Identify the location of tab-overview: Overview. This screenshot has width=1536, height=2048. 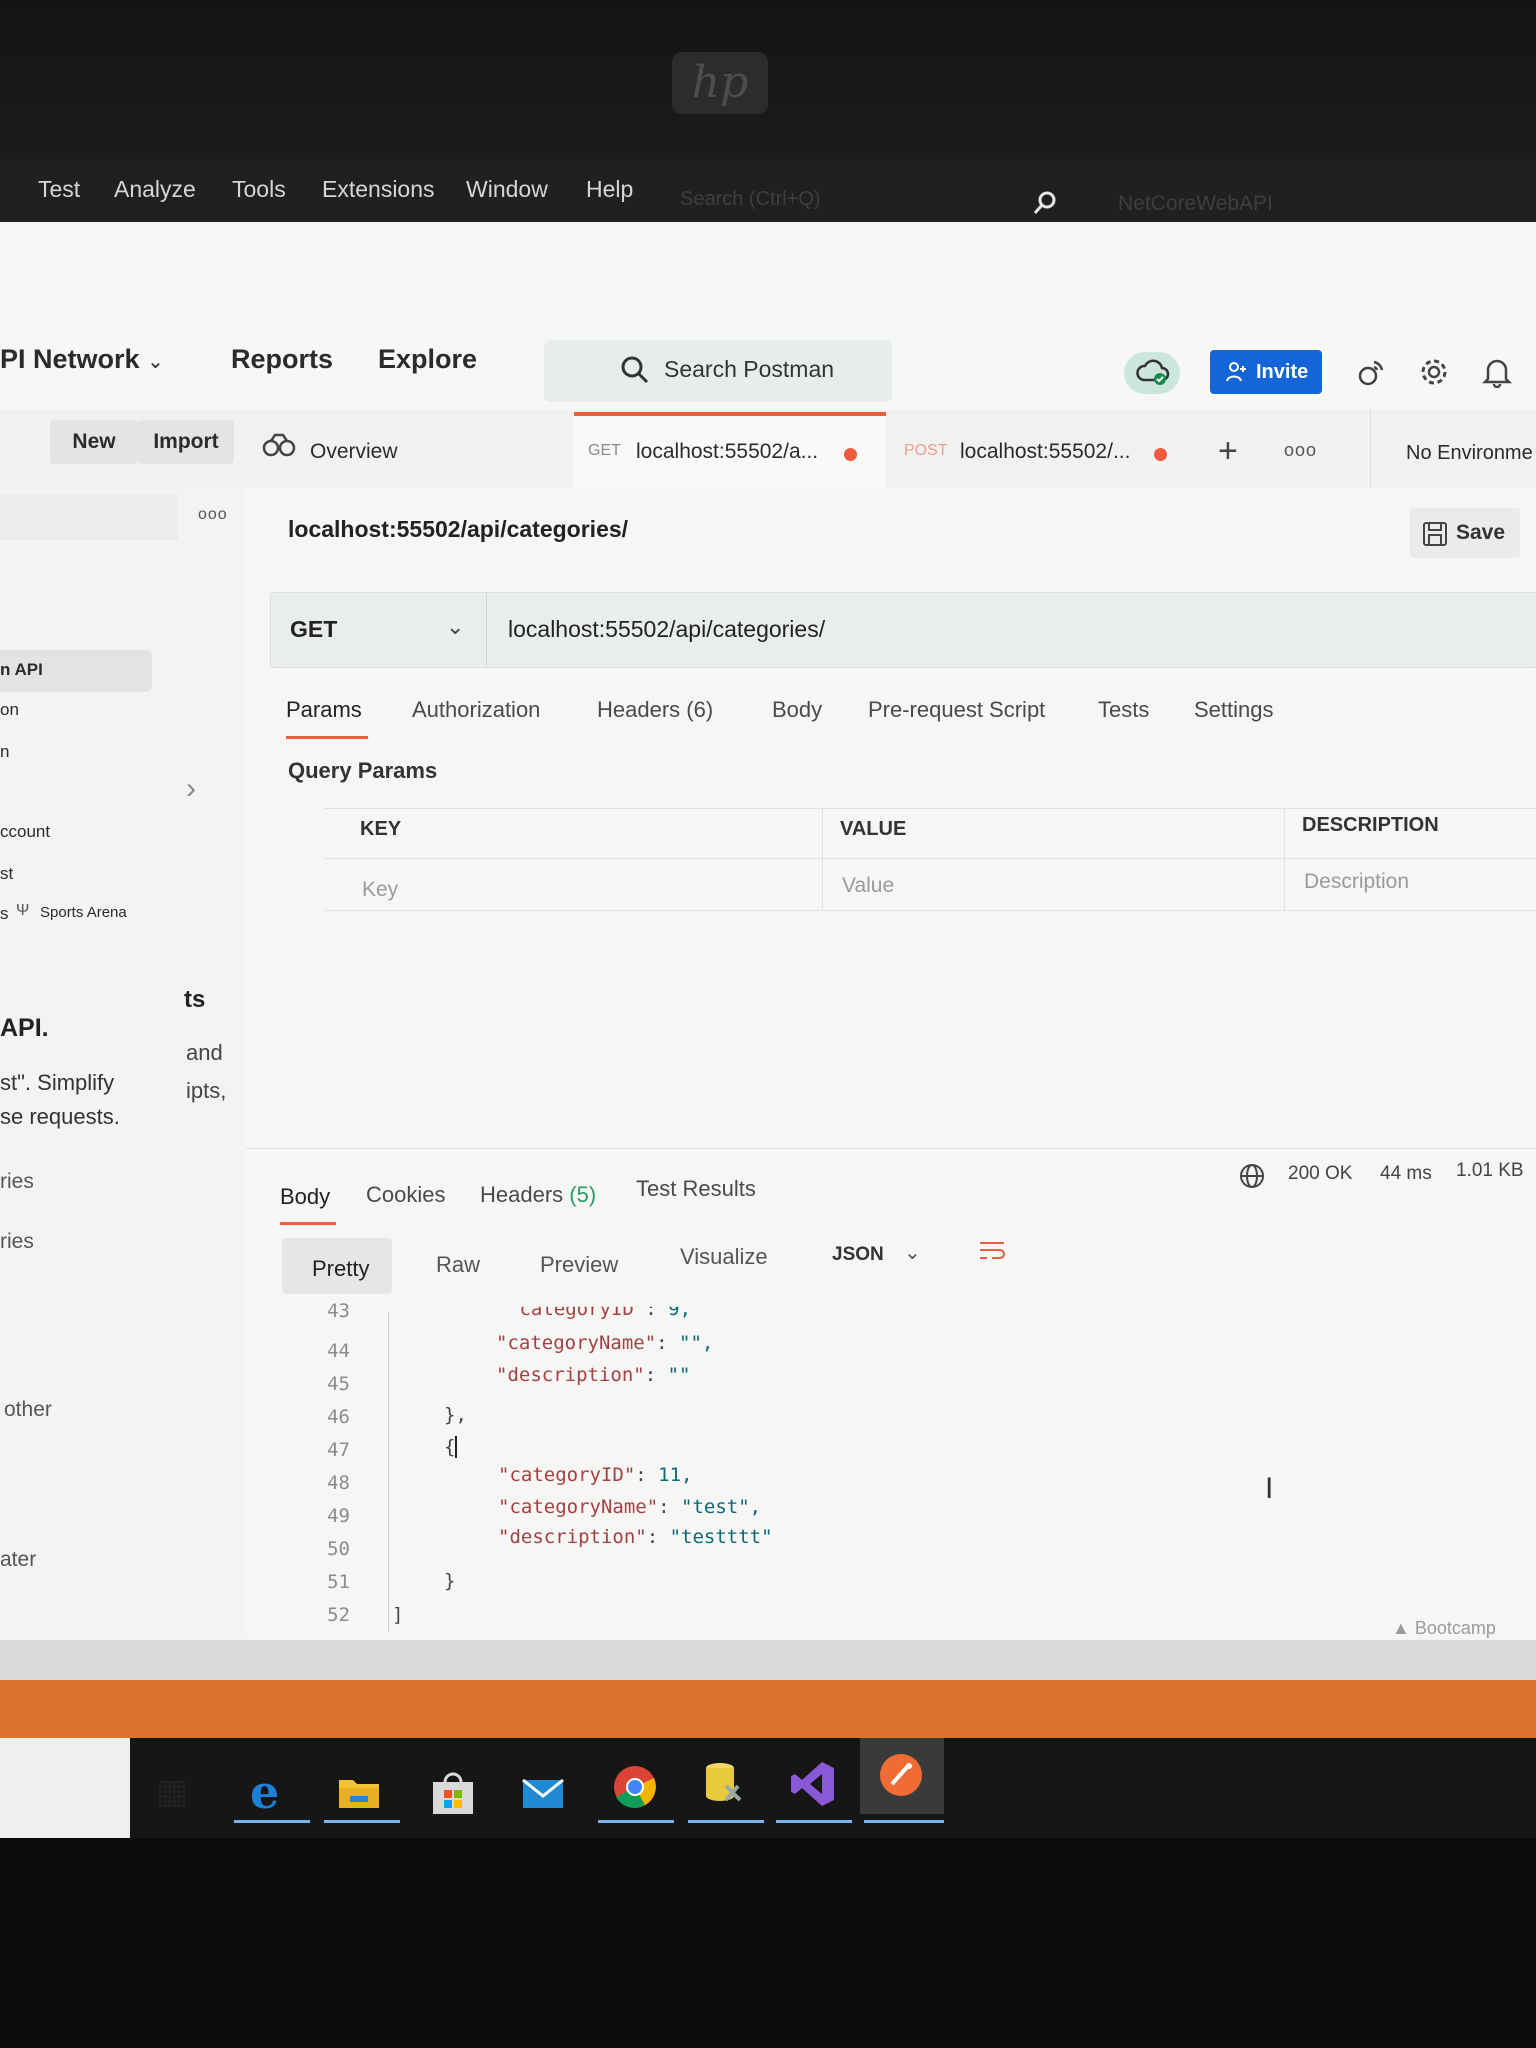
(354, 452).